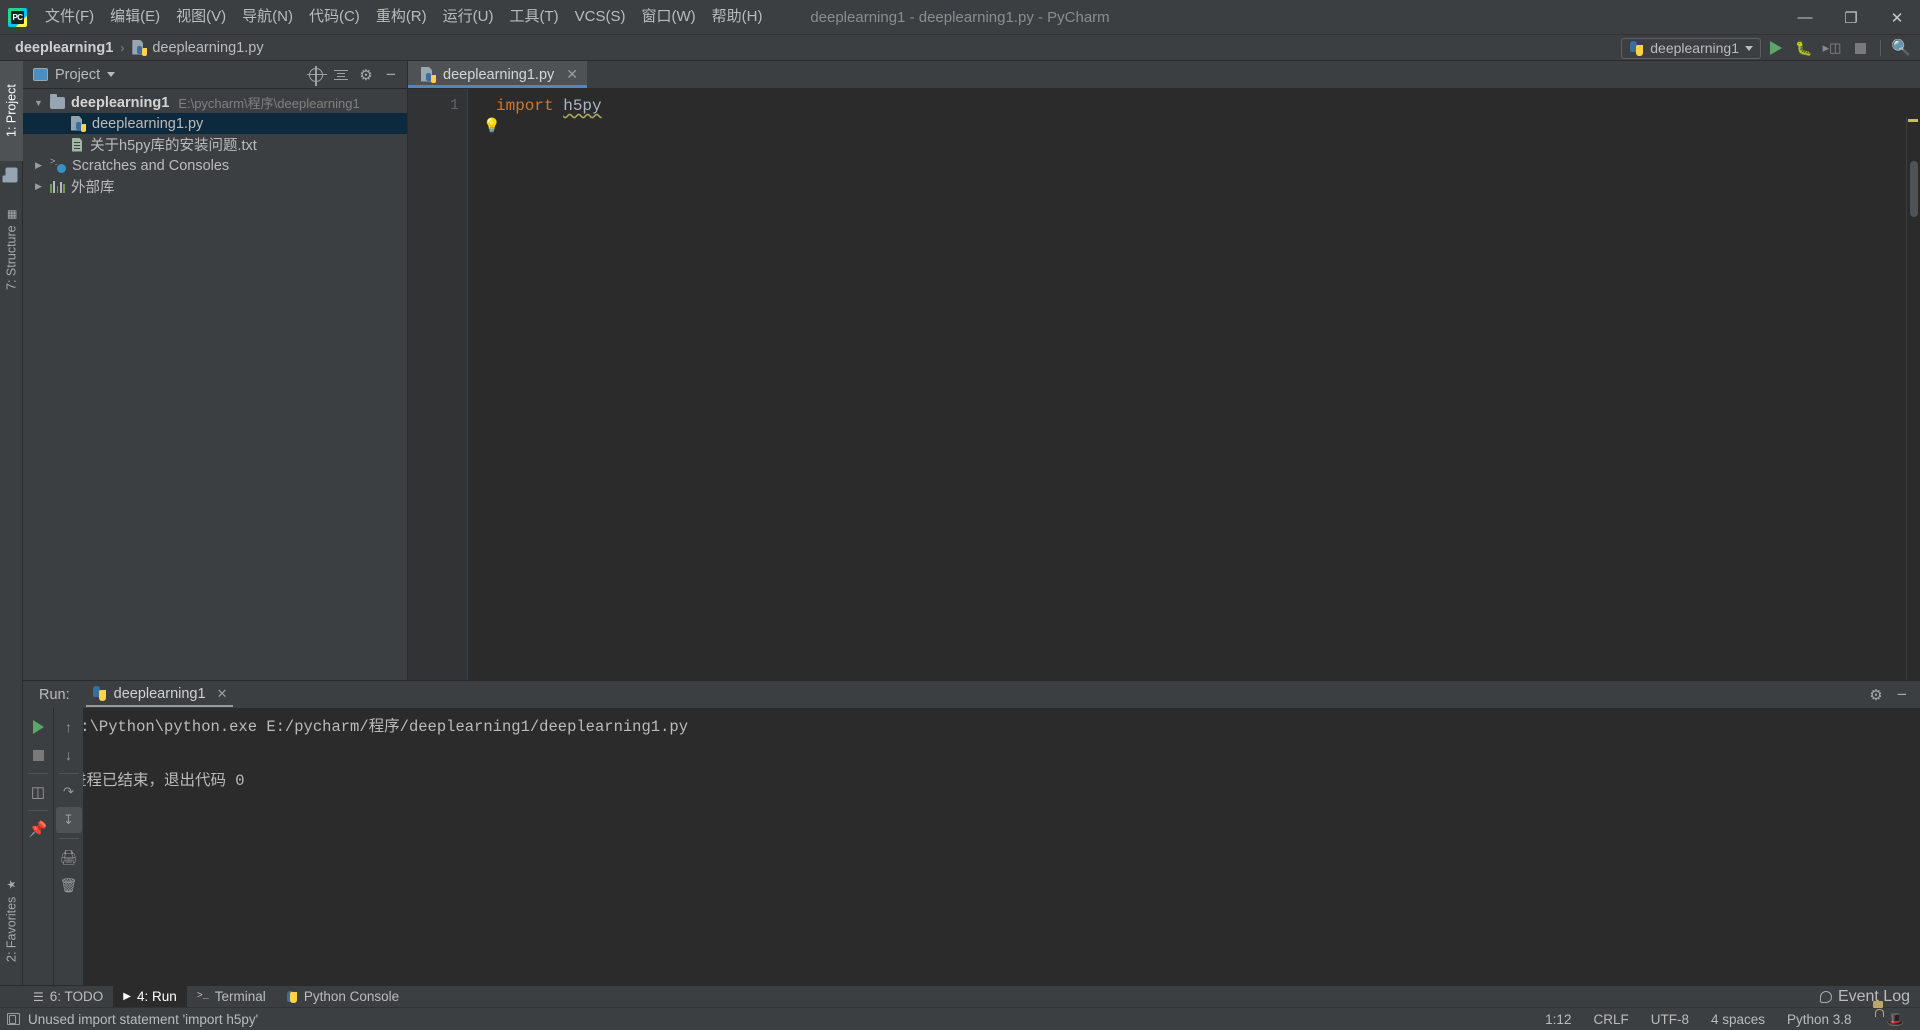 The image size is (1920, 1030). Describe the element at coordinates (1871, 1019) in the screenshot. I see `readonly-toggle` at that location.